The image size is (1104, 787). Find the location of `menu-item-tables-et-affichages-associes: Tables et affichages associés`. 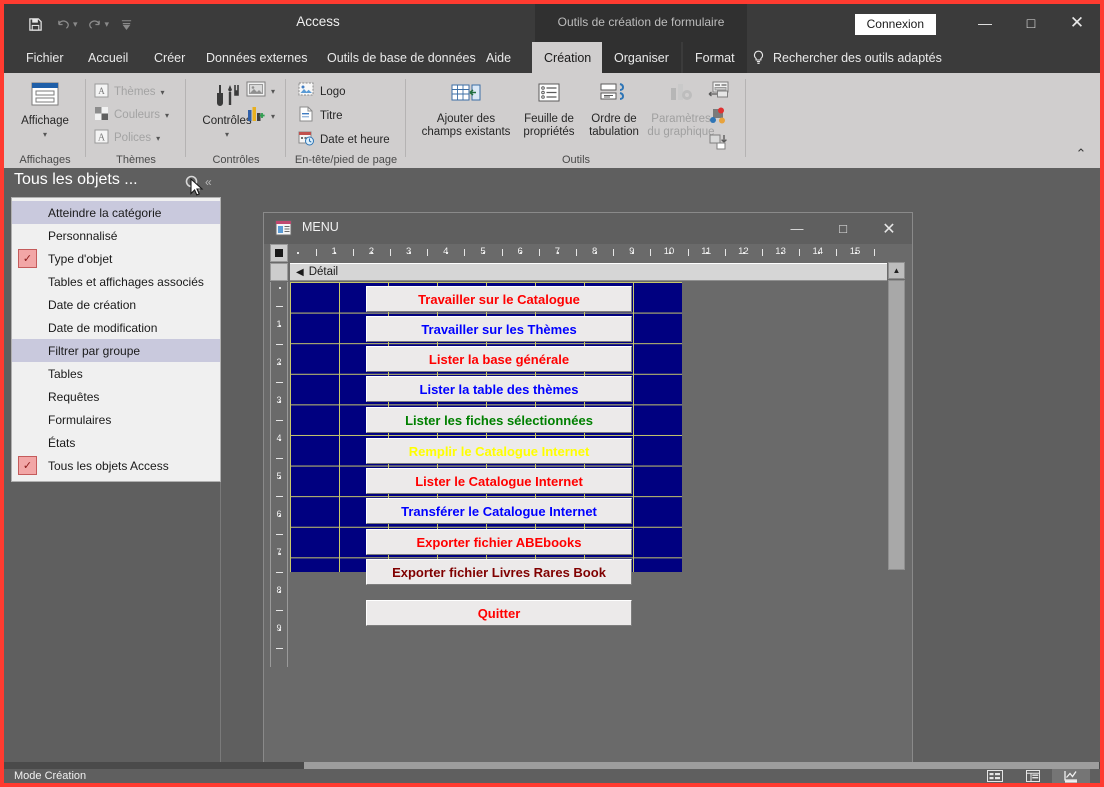

menu-item-tables-et-affichages-associes: Tables et affichages associés is located at coordinates (116, 281).